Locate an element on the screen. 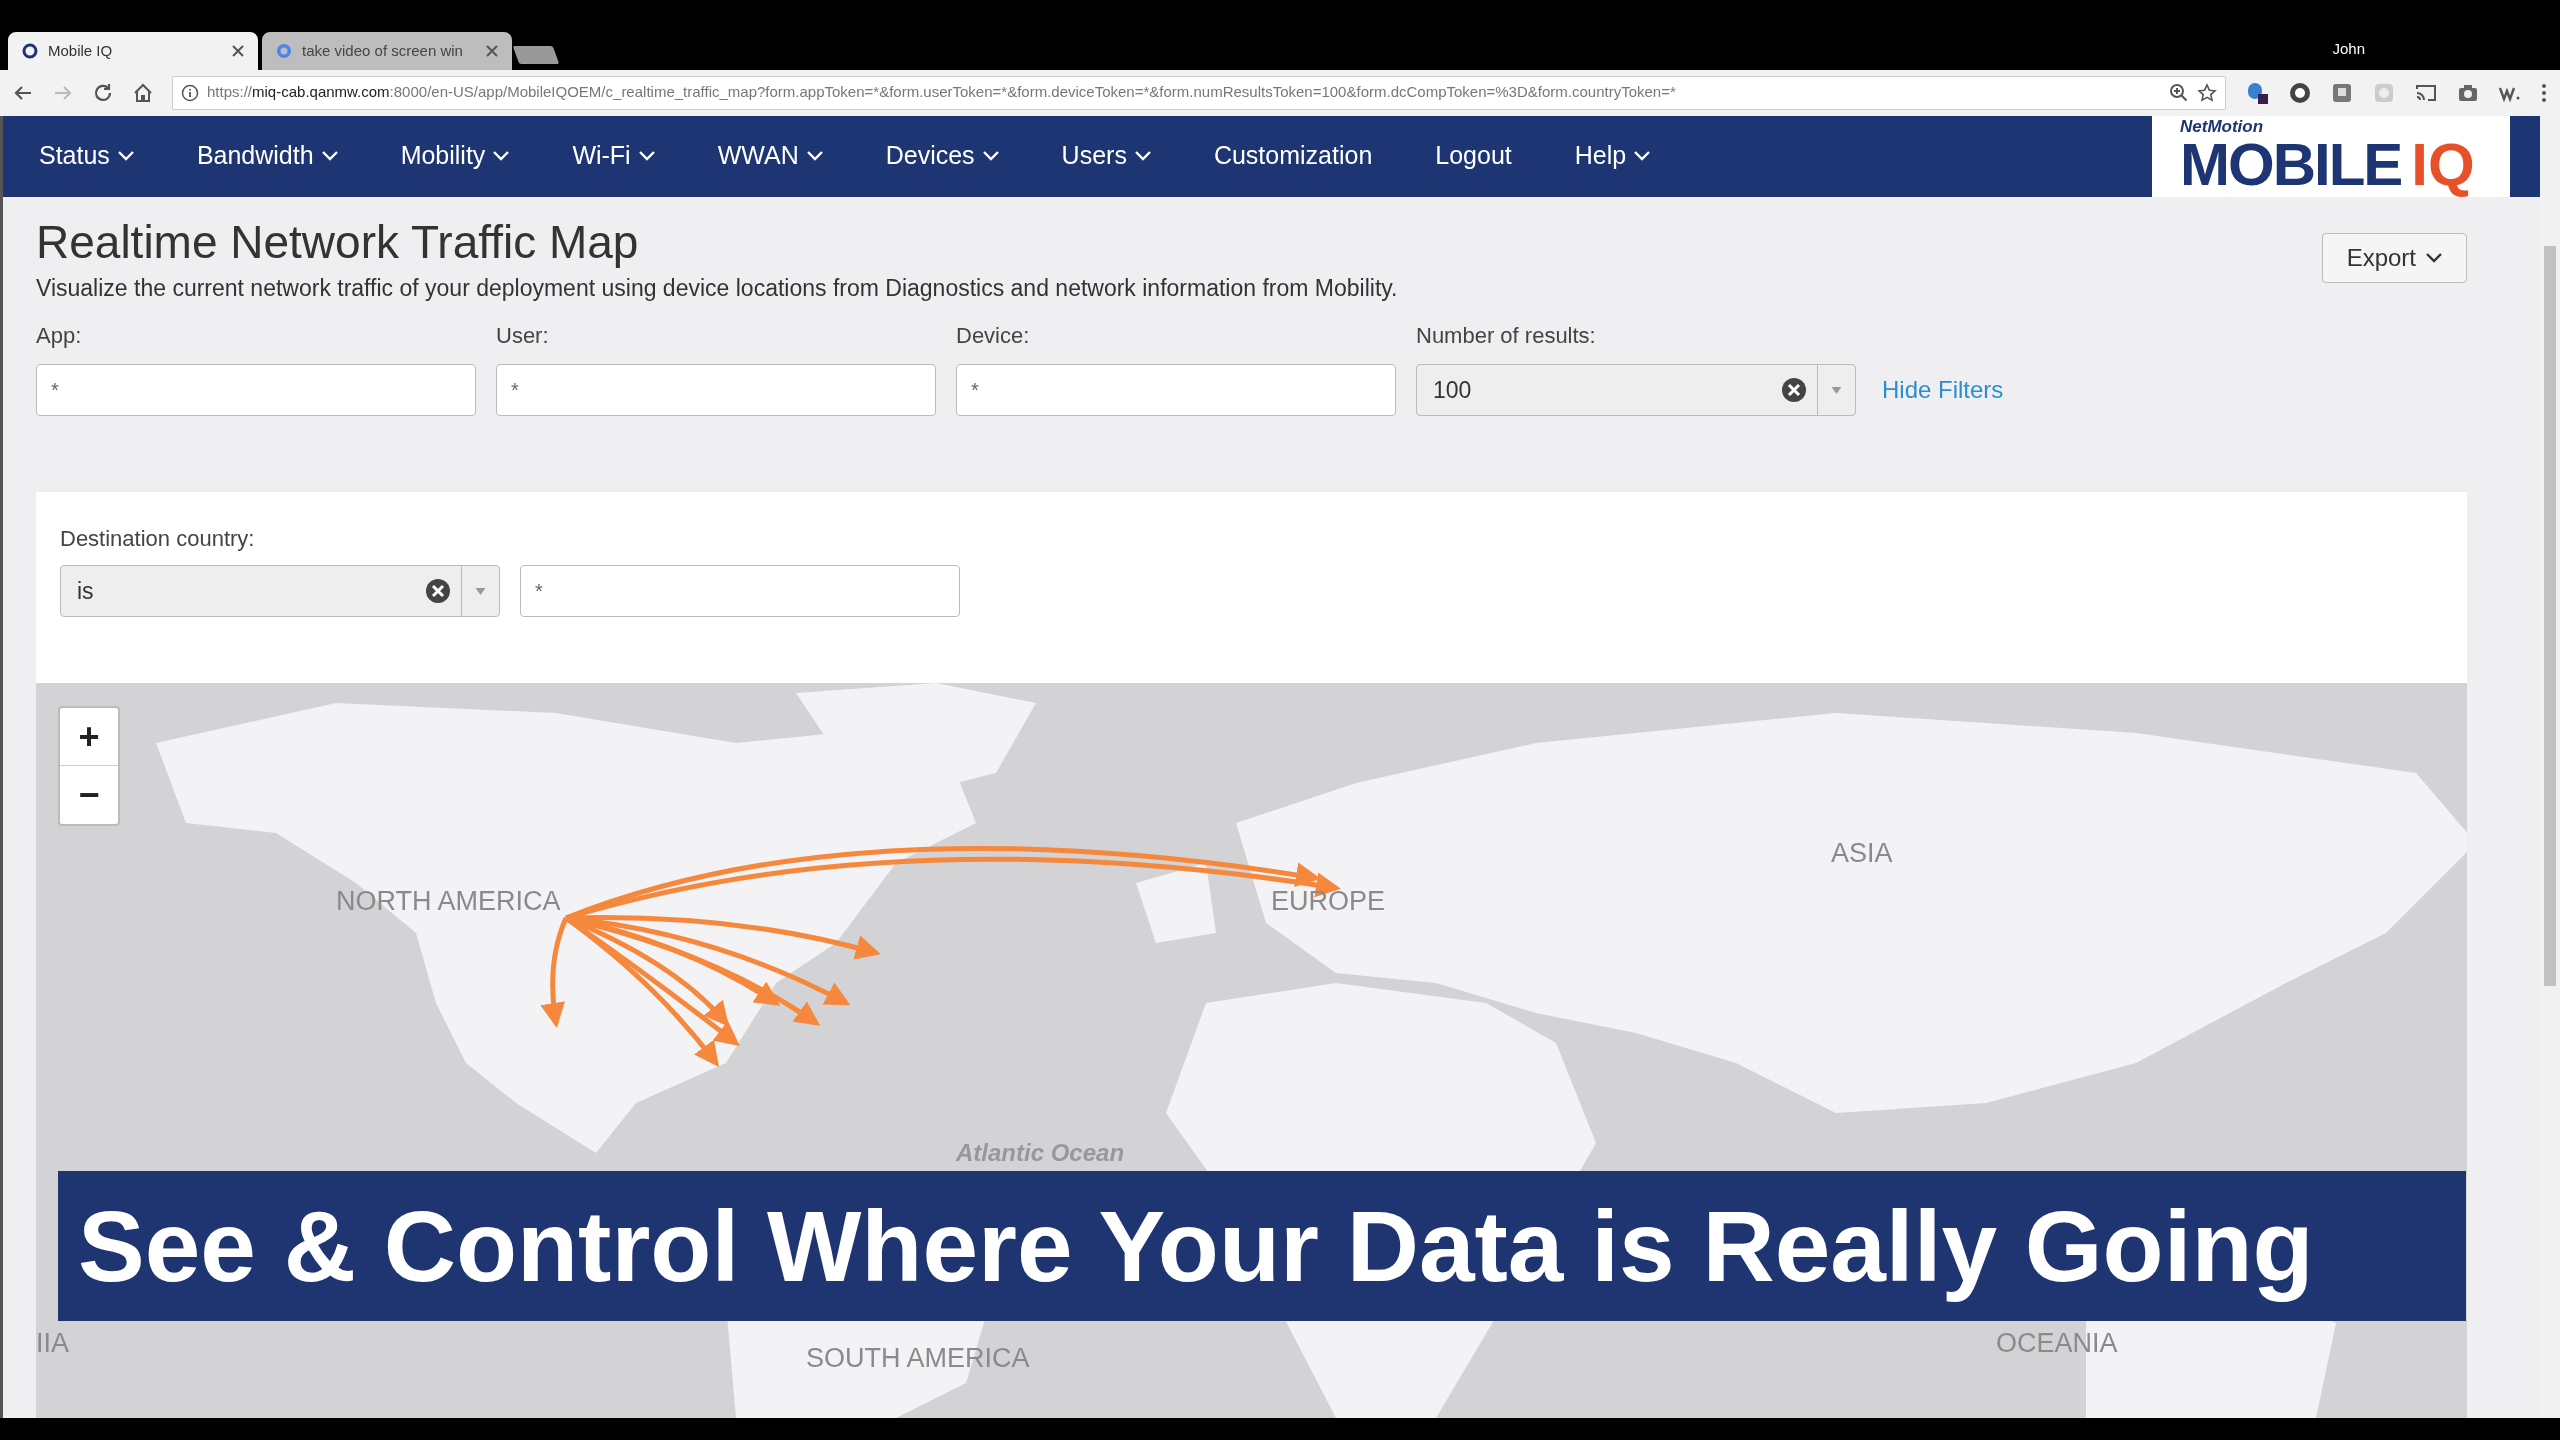 This screenshot has height=1440, width=2560. zoom-icon is located at coordinates (2179, 92).